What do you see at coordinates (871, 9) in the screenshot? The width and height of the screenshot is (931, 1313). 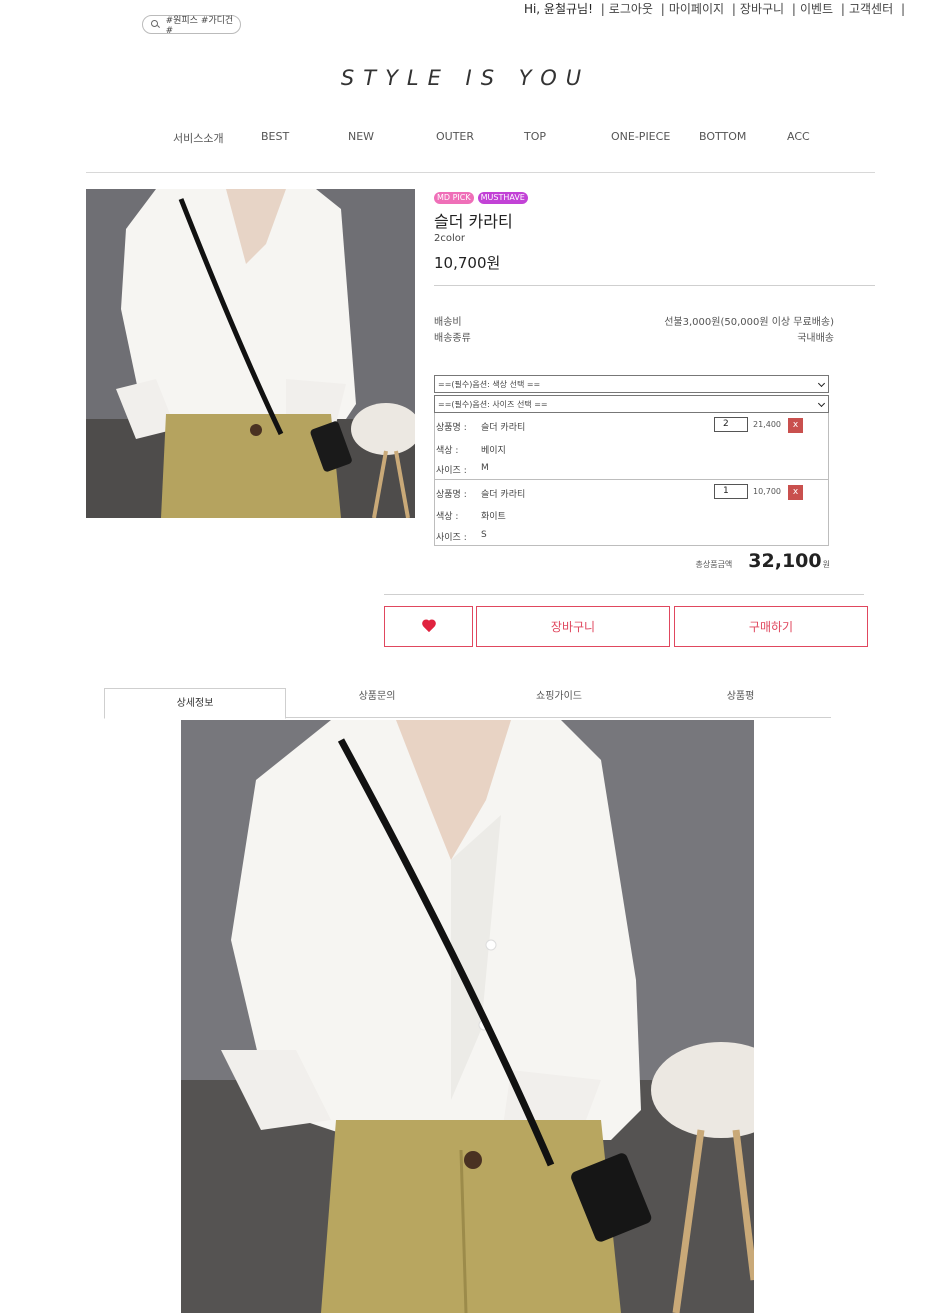 I see `customer-center-link: 고객센터` at bounding box center [871, 9].